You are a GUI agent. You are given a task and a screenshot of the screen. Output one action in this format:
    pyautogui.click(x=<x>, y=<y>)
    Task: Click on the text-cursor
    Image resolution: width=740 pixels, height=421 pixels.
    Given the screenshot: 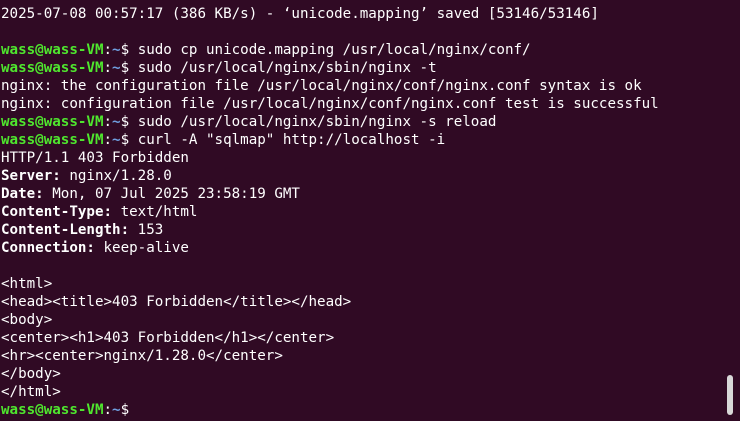 What is the action you would take?
    pyautogui.click(x=142, y=409)
    